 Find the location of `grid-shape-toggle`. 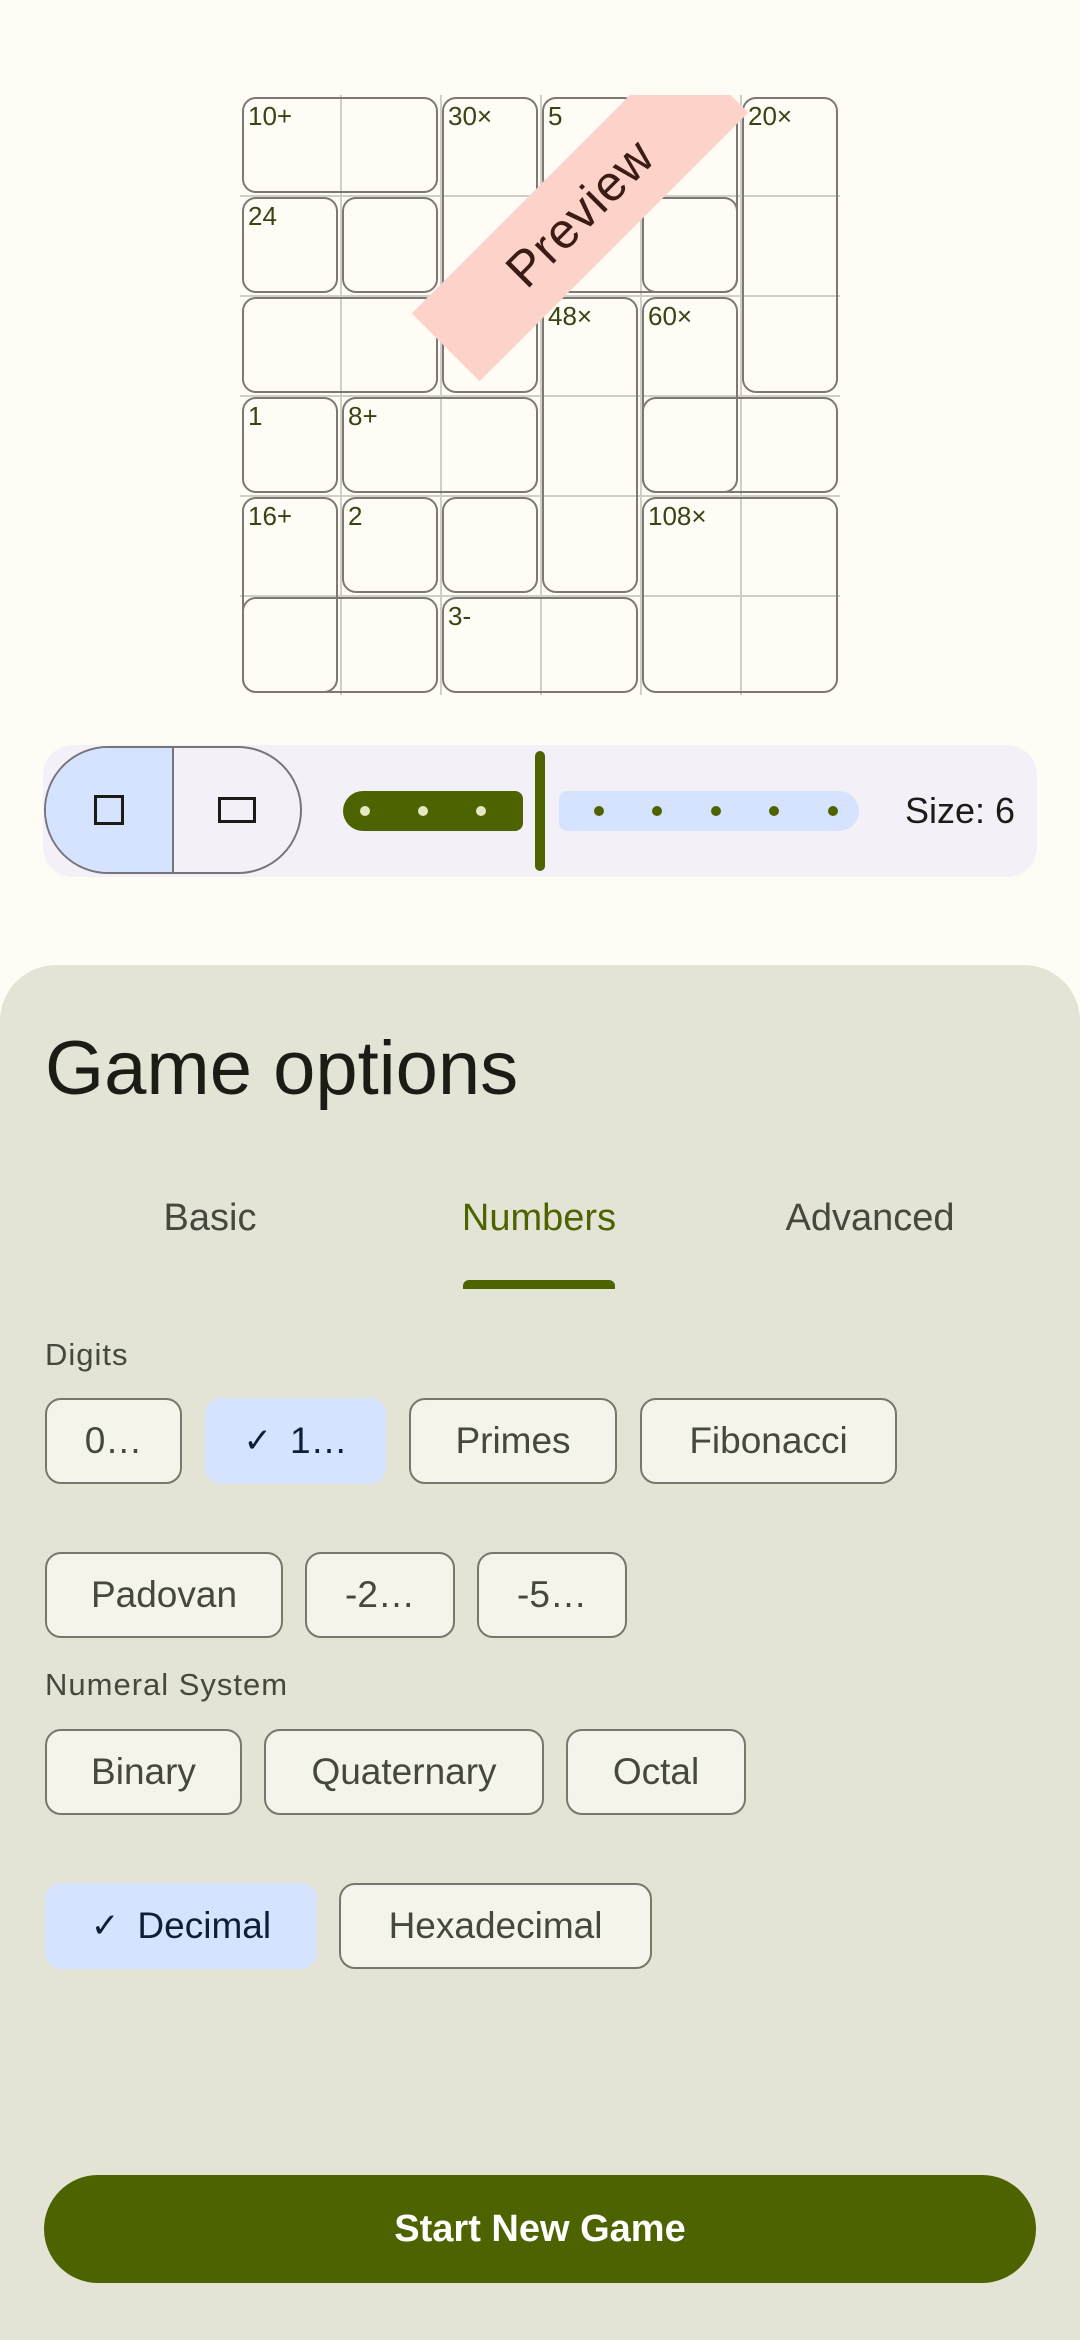

grid-shape-toggle is located at coordinates (173, 810).